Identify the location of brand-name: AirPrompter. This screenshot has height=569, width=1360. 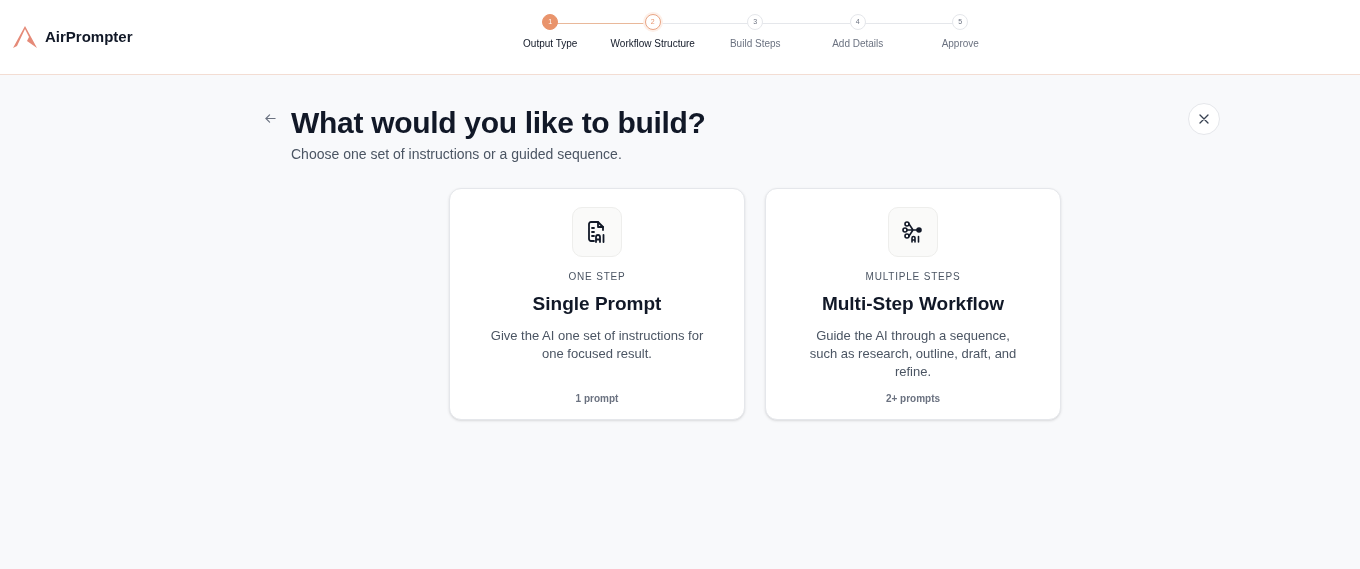
(89, 36).